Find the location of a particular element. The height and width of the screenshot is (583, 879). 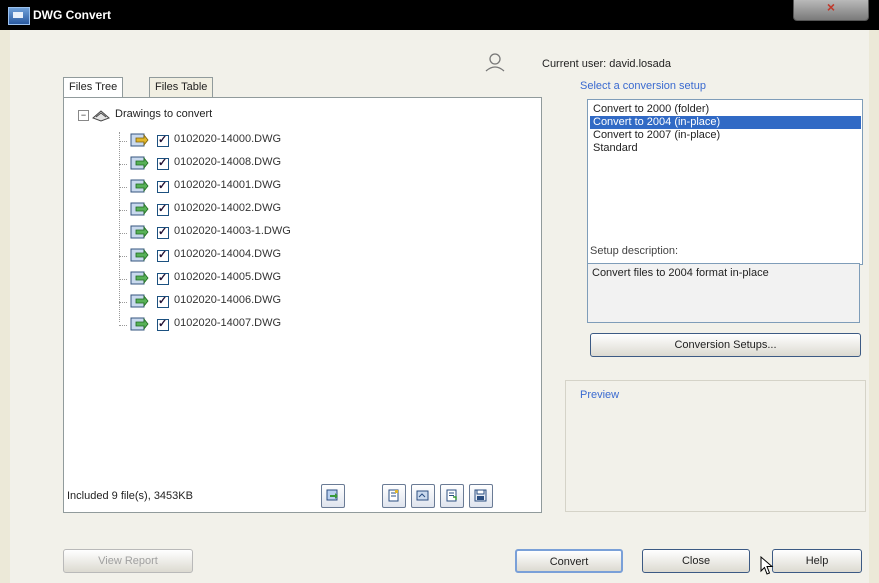

drawings-folder-icon is located at coordinates (101, 116).